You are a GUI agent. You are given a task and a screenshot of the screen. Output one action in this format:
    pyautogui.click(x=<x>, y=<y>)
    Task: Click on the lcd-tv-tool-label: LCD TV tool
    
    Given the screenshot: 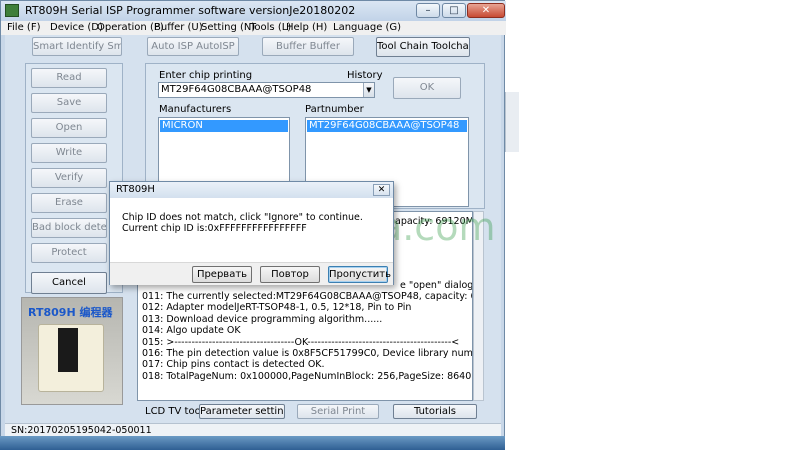 What is the action you would take?
    pyautogui.click(x=174, y=411)
    